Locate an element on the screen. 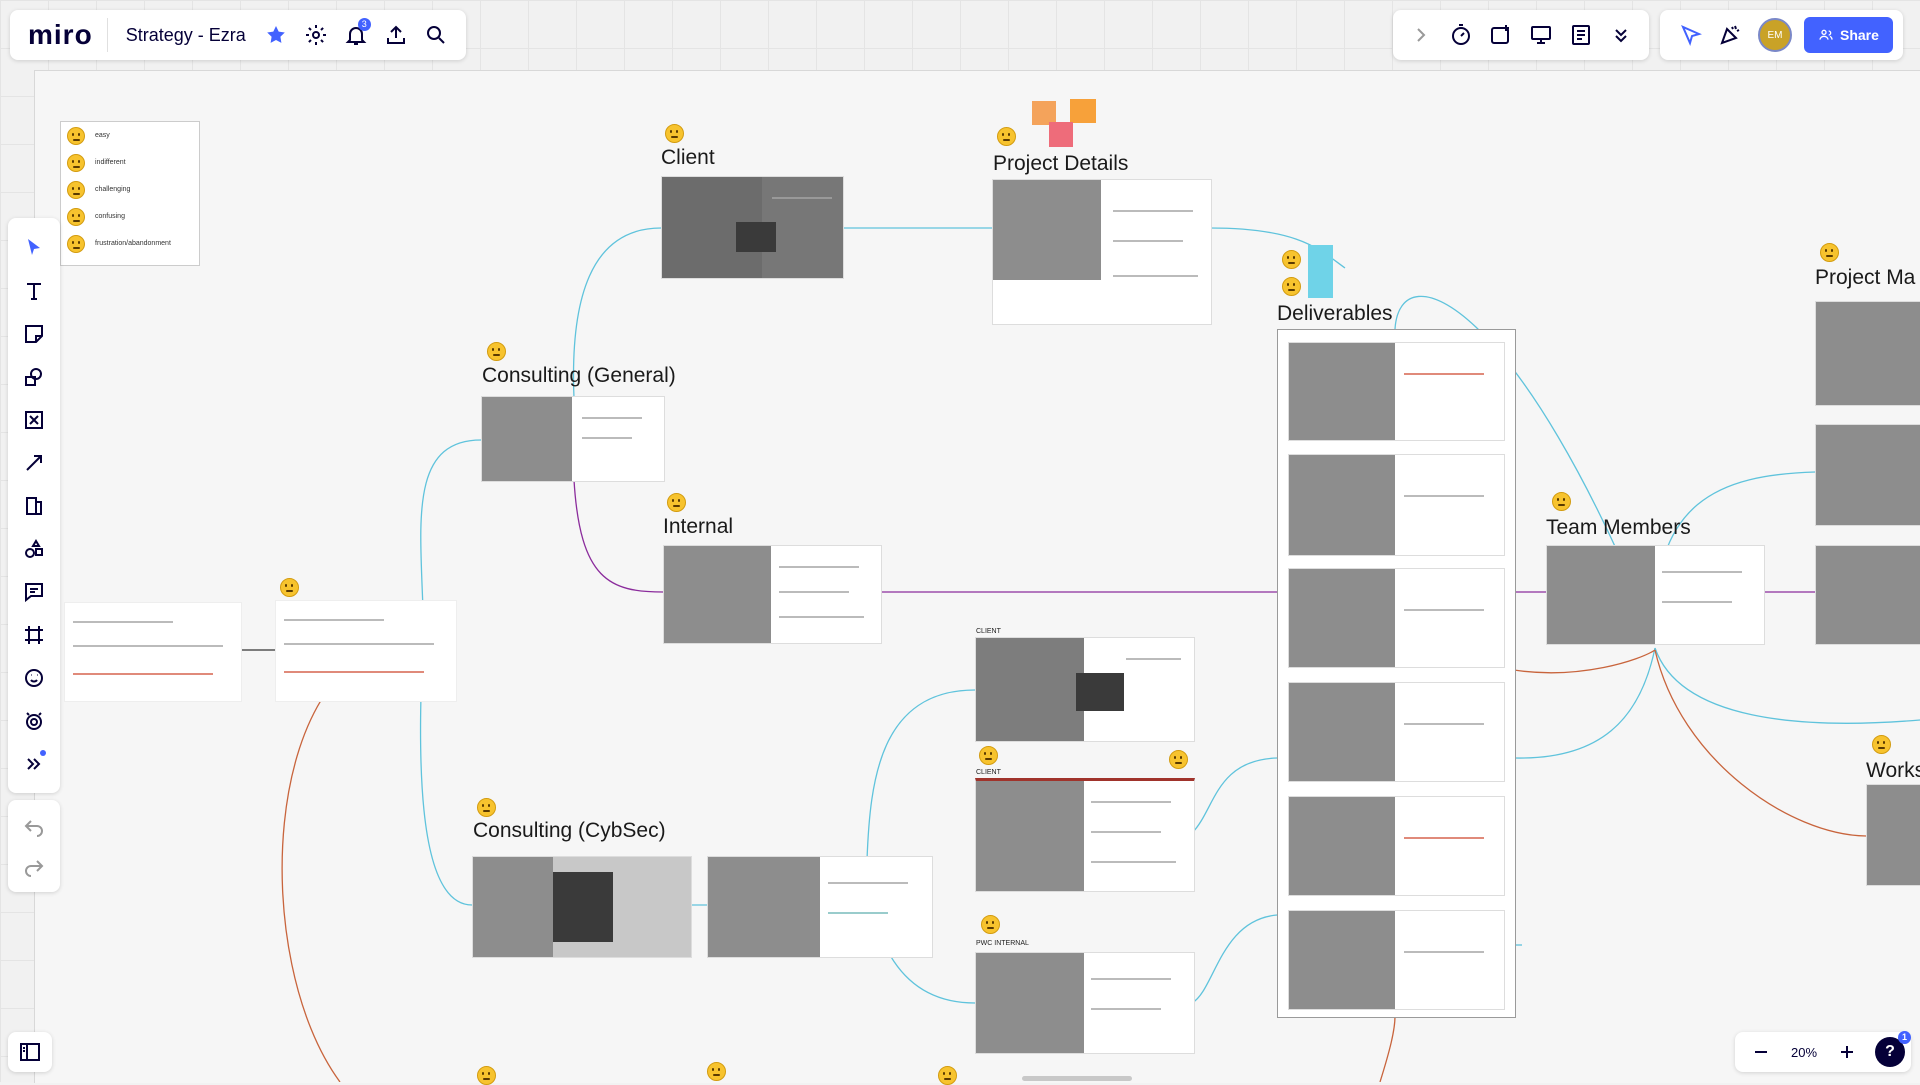 This screenshot has height=1085, width=1920. legend-item: challenging is located at coordinates (130, 189).